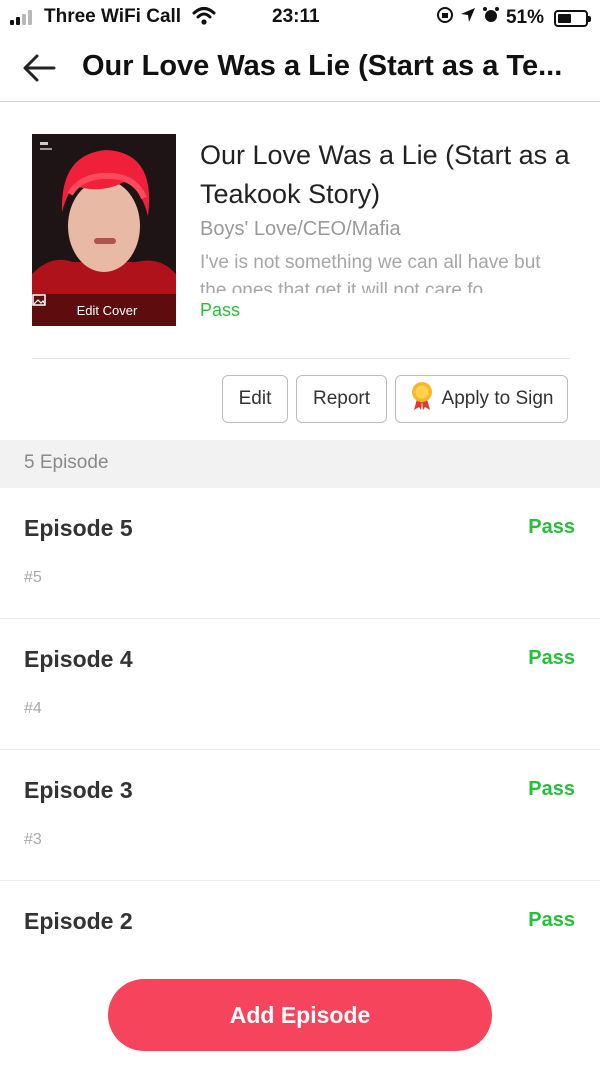  Describe the element at coordinates (524, 17) in the screenshot. I see `battery-percentage: 51%` at that location.